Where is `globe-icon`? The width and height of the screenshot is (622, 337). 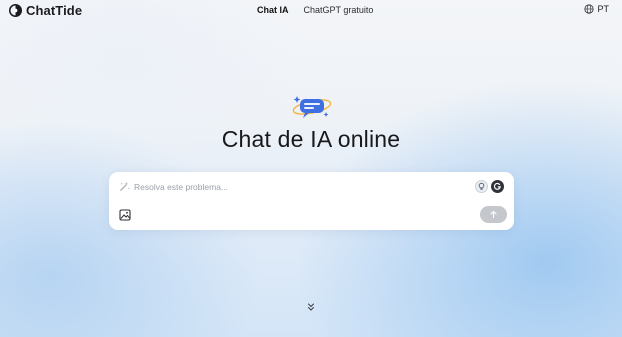 globe-icon is located at coordinates (589, 9).